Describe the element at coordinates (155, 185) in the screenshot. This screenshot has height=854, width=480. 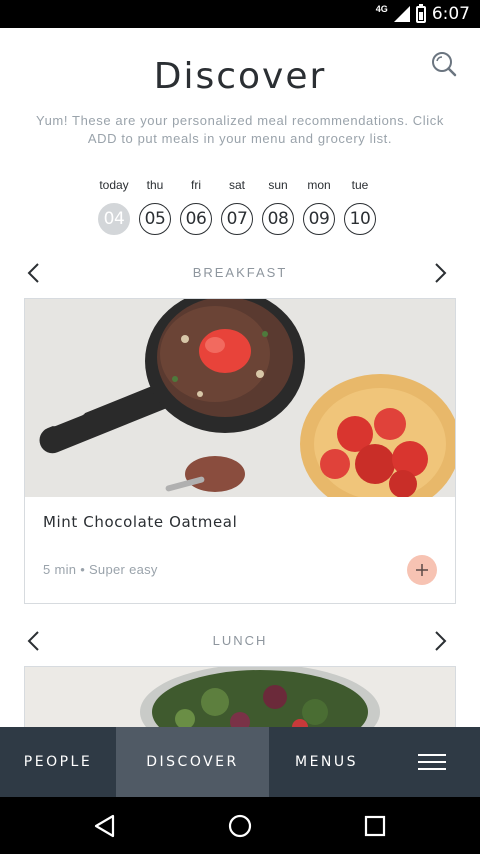
I see `day-label: thu` at that location.